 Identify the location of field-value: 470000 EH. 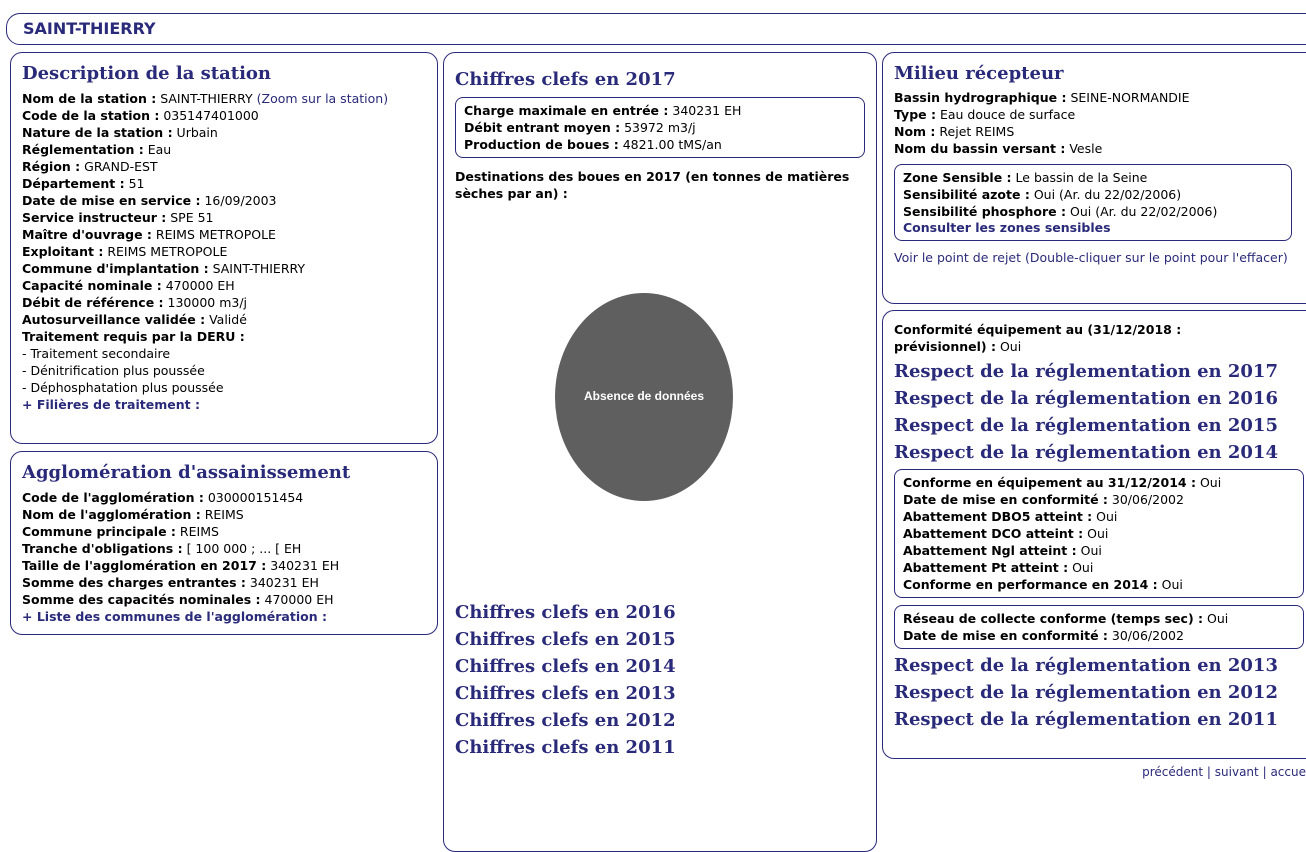
(200, 285).